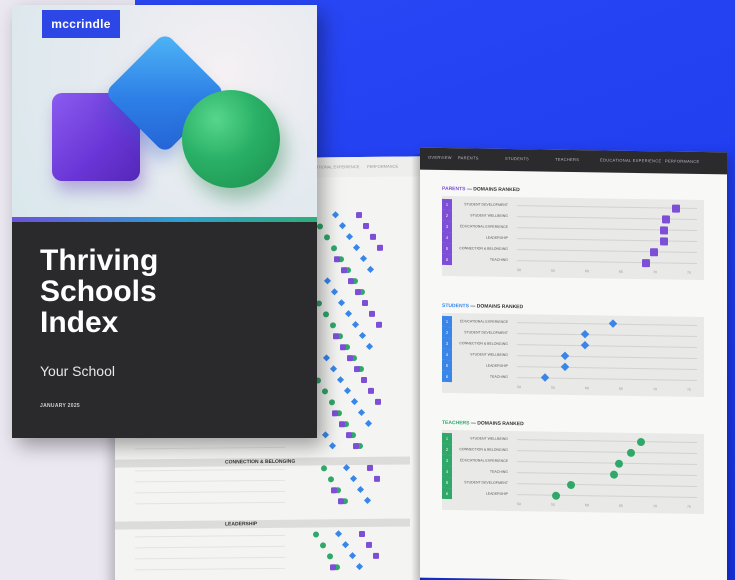  What do you see at coordinates (262, 524) in the screenshot?
I see `section-band` at bounding box center [262, 524].